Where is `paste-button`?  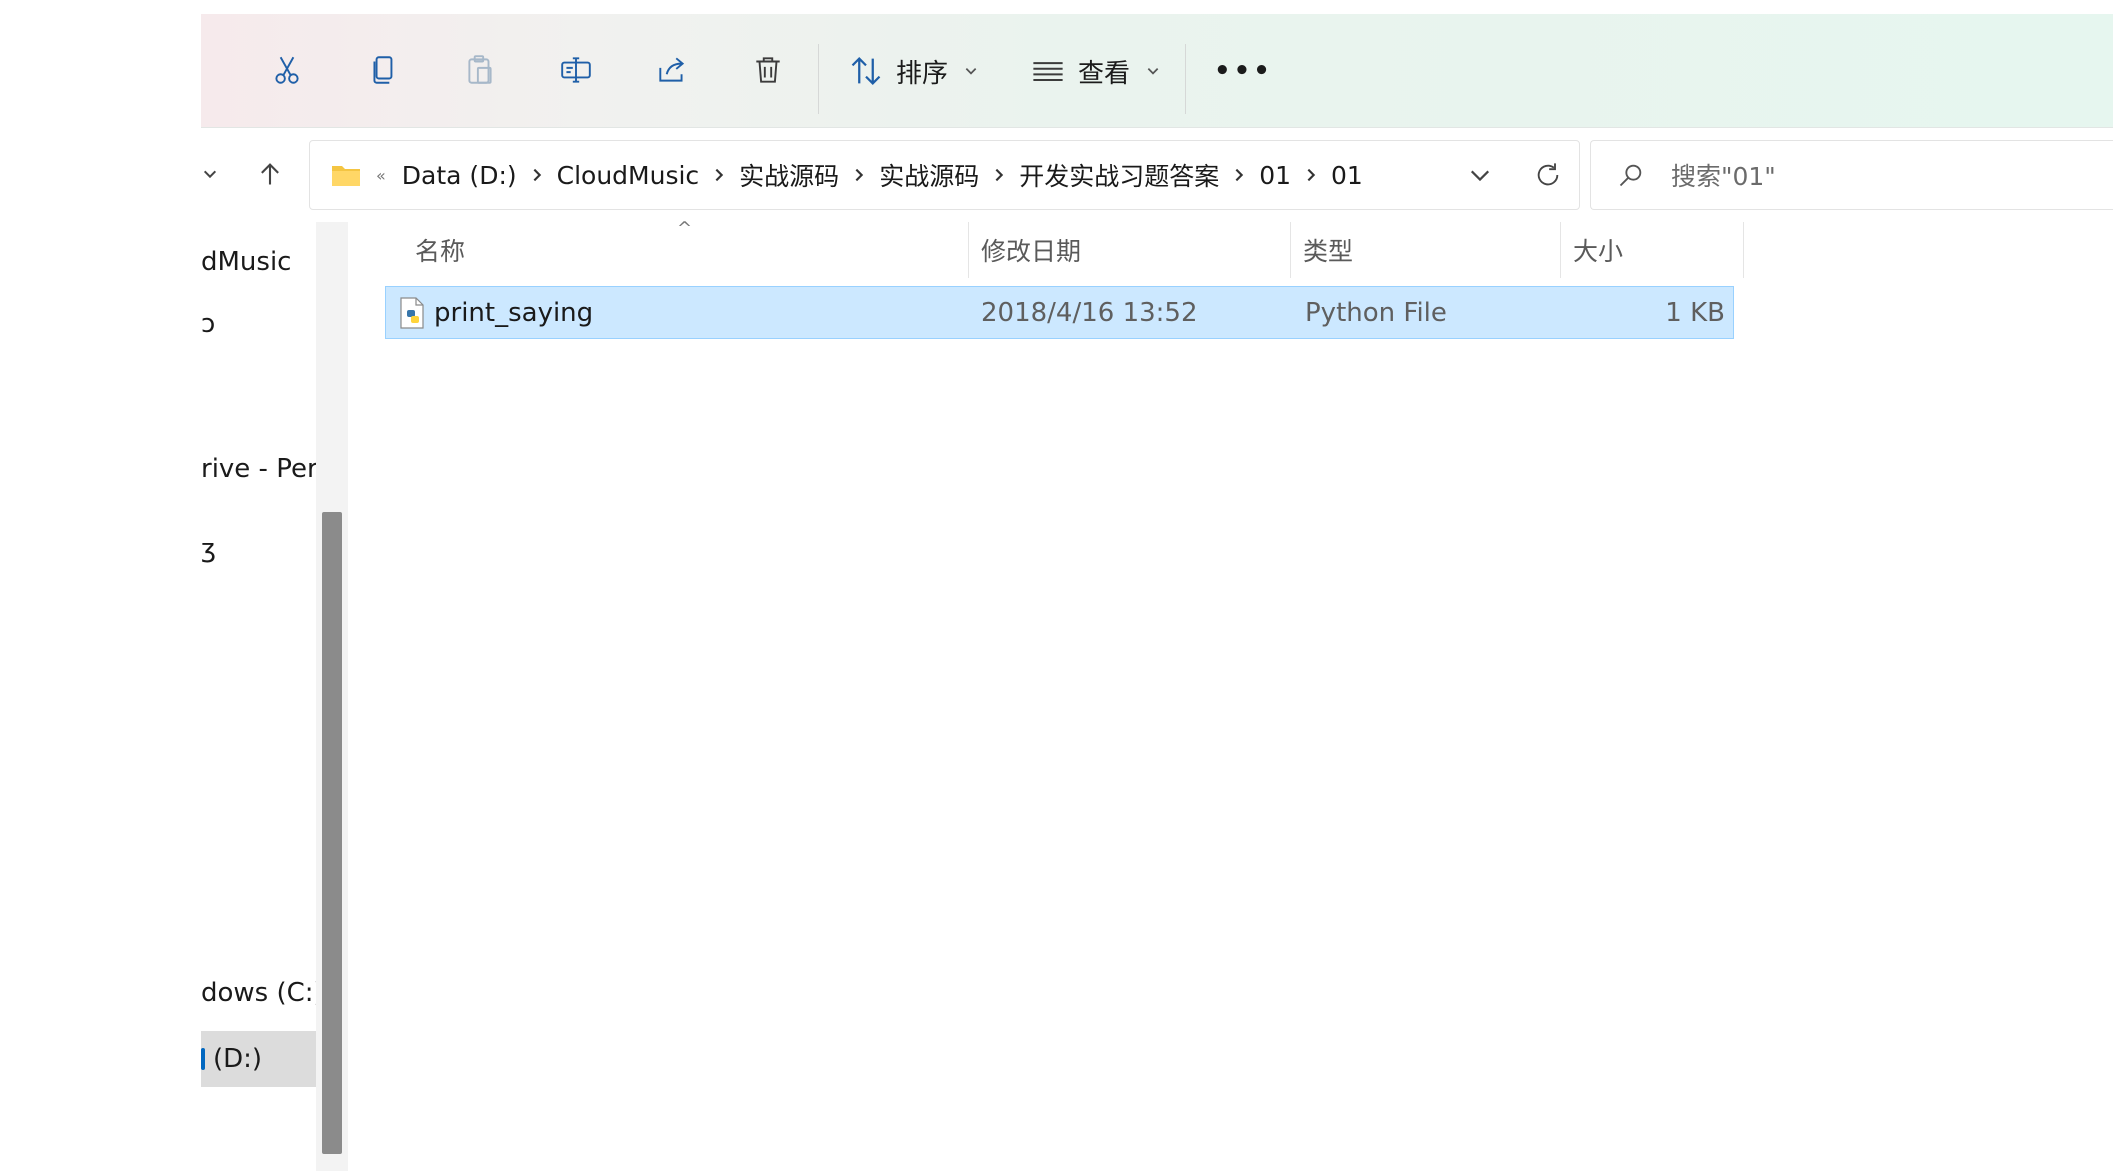 paste-button is located at coordinates (480, 70).